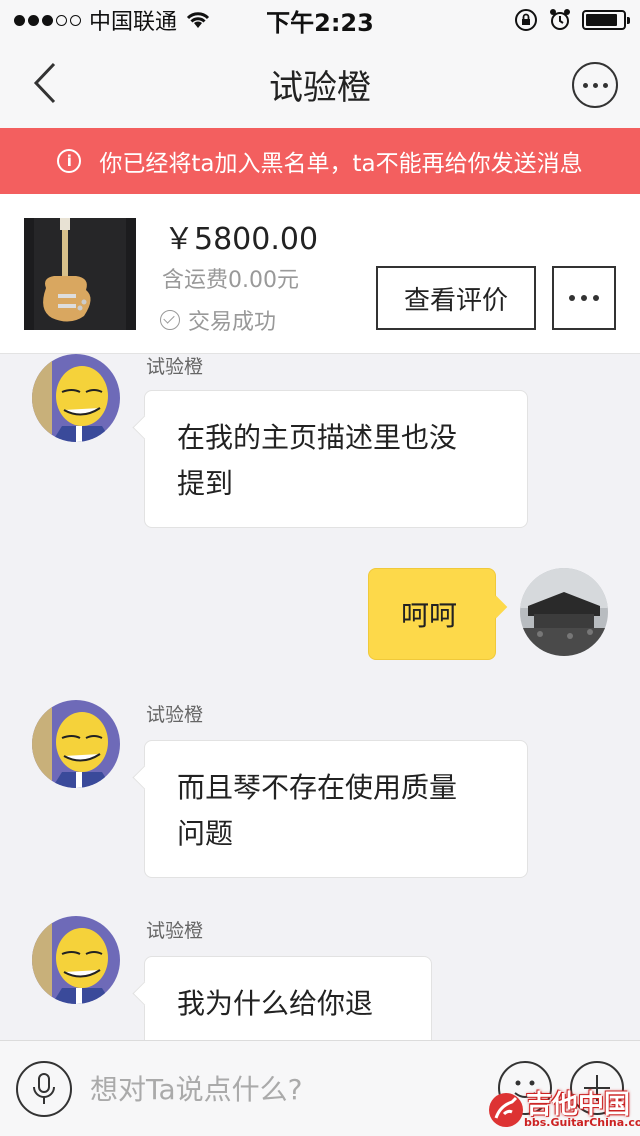  I want to click on carrier-name: 中国联通, so click(133, 22).